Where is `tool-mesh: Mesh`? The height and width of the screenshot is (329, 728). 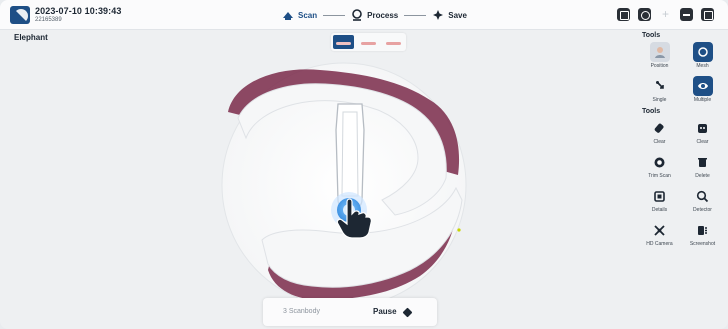
tool-mesh: Mesh is located at coordinates (702, 57).